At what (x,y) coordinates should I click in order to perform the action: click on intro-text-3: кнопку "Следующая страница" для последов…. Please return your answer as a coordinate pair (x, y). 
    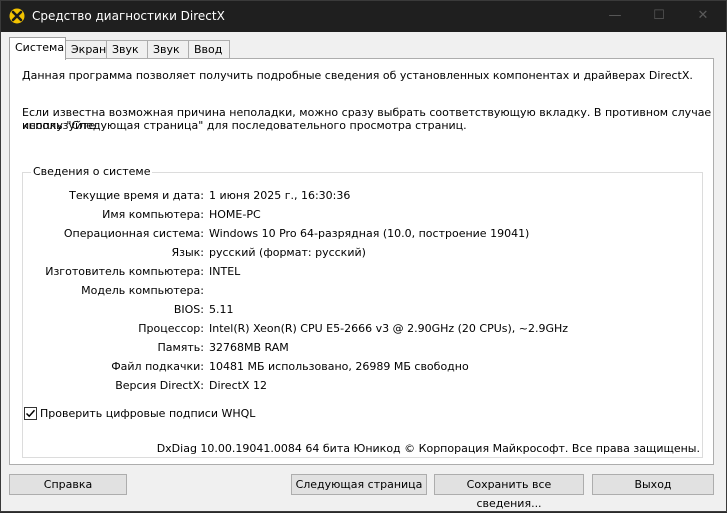
    Looking at the image, I should click on (244, 125).